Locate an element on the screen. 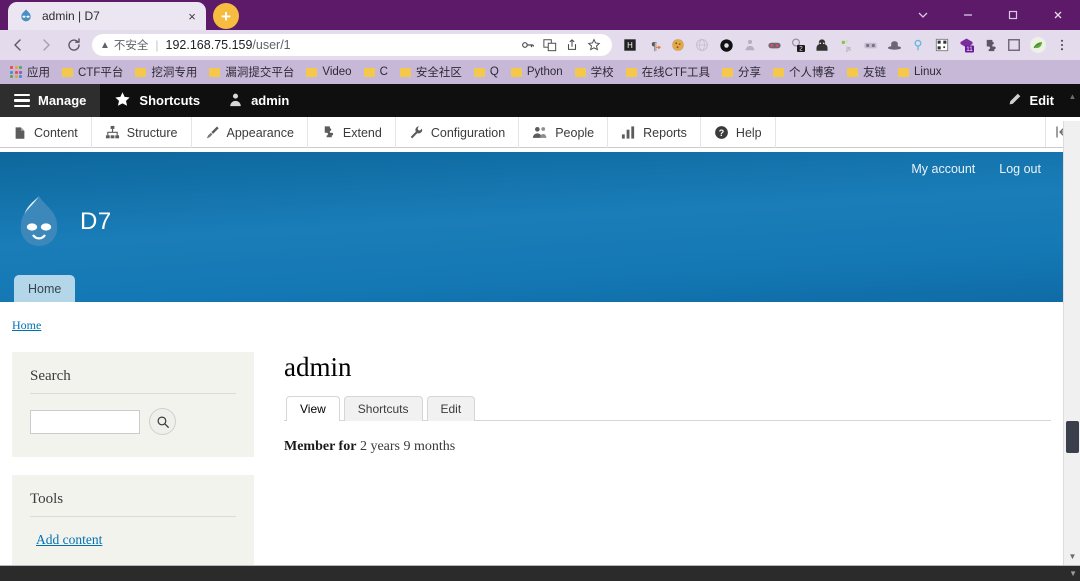 Image resolution: width=1080 pixels, height=581 pixels. bookmark-label: 在线CTF工具 is located at coordinates (676, 73).